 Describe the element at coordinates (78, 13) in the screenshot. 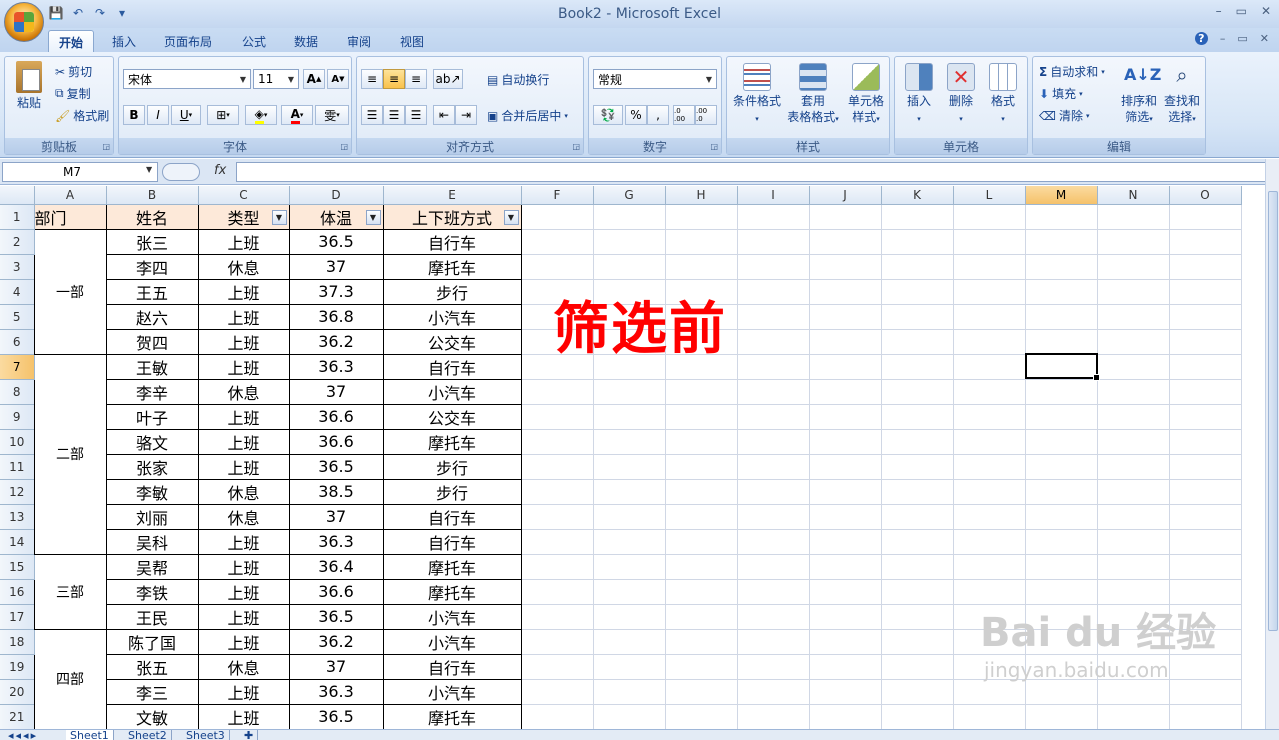

I see `undo-icon: ↶` at that location.